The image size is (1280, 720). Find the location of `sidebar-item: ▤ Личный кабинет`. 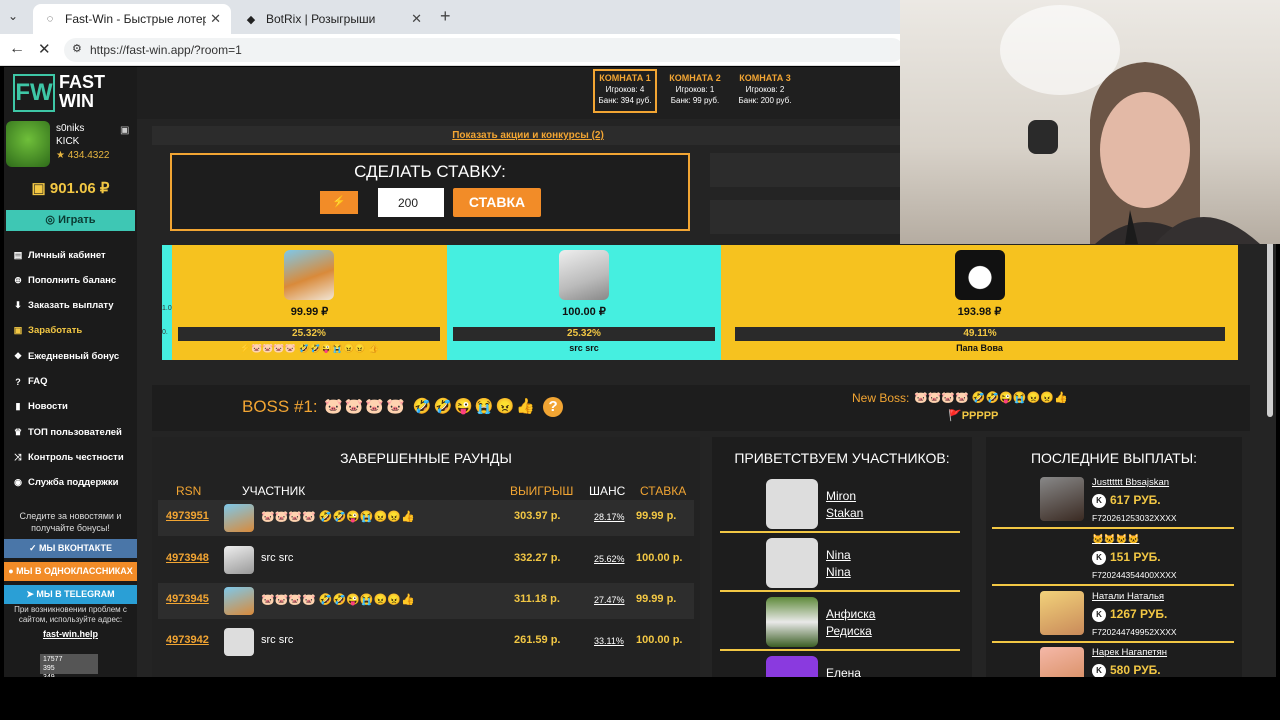

sidebar-item: ▤ Личный кабинет is located at coordinates (59, 255).